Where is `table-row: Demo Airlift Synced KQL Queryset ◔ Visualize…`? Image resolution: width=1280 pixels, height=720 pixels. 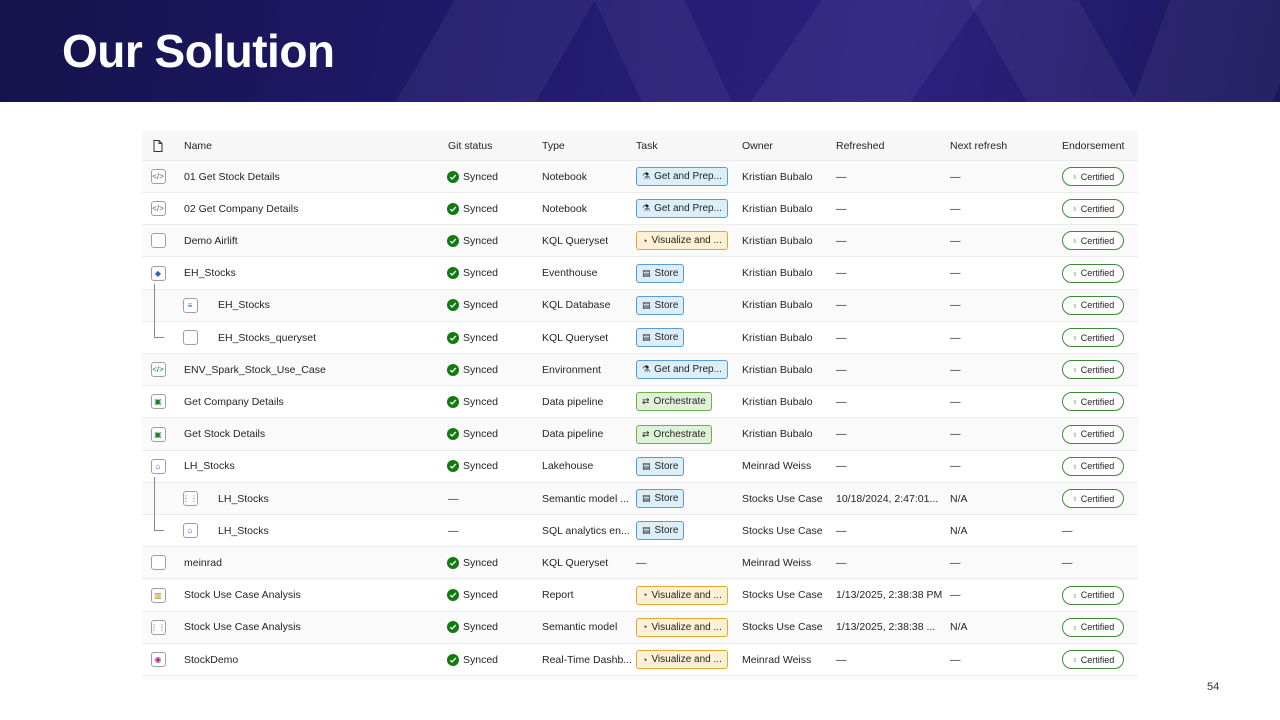 table-row: Demo Airlift Synced KQL Queryset ◔ Visualize… is located at coordinates (640, 241).